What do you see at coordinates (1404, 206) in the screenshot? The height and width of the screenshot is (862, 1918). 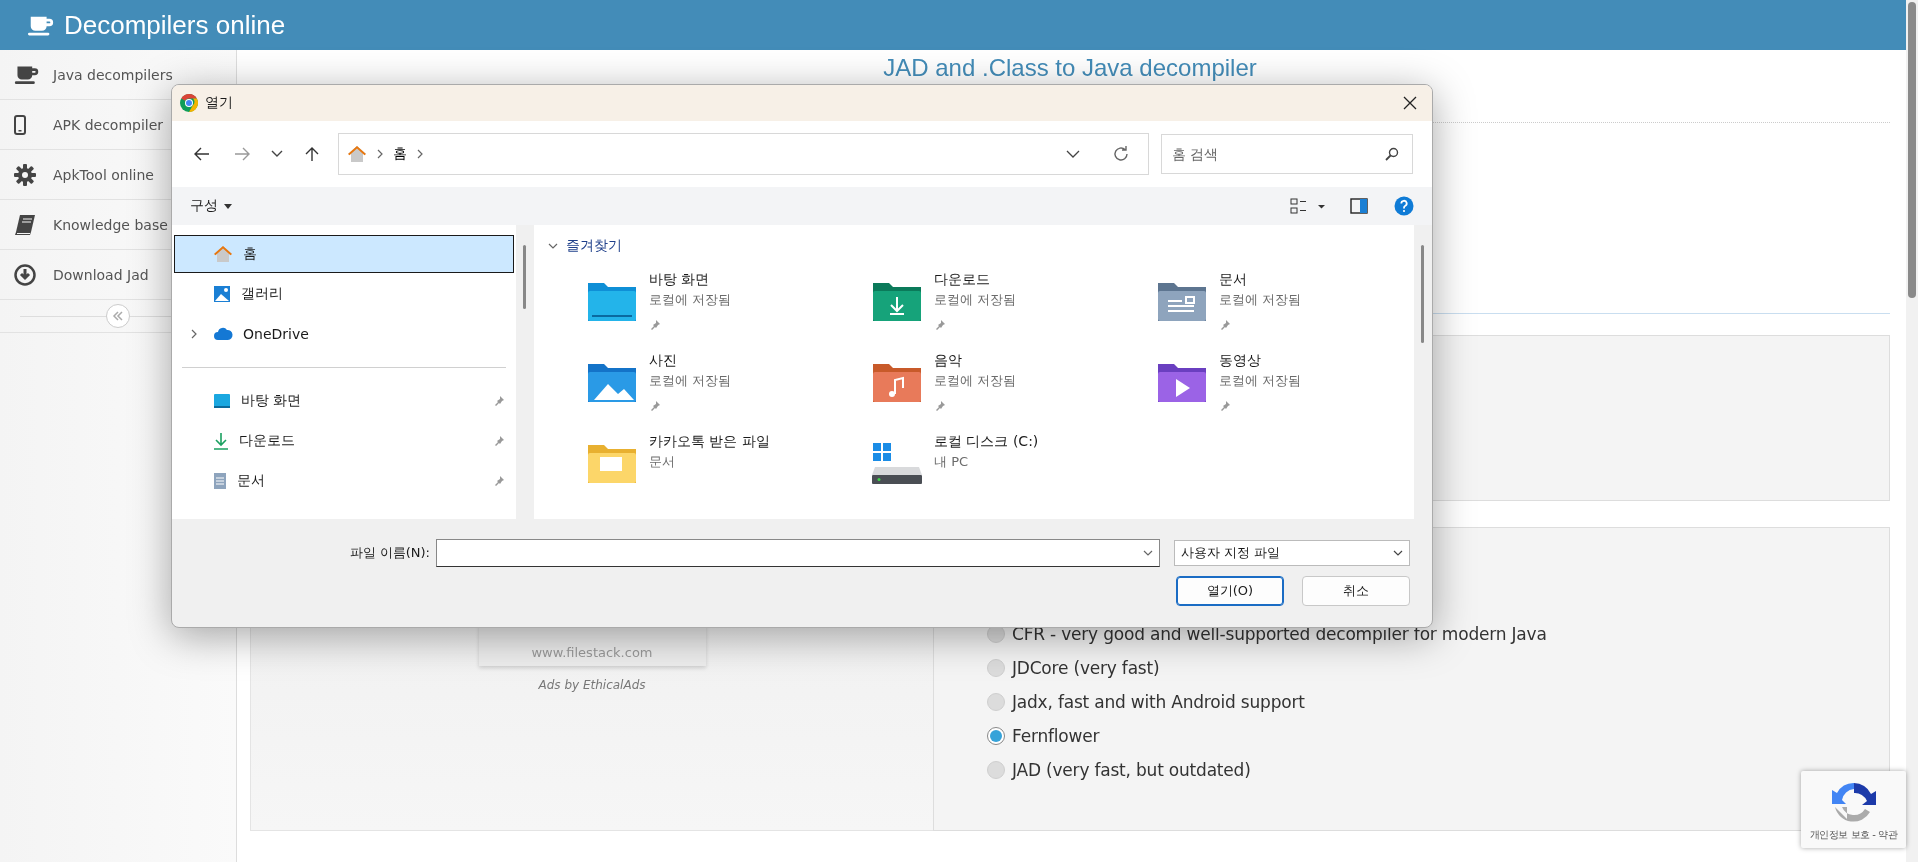 I see `help-button` at bounding box center [1404, 206].